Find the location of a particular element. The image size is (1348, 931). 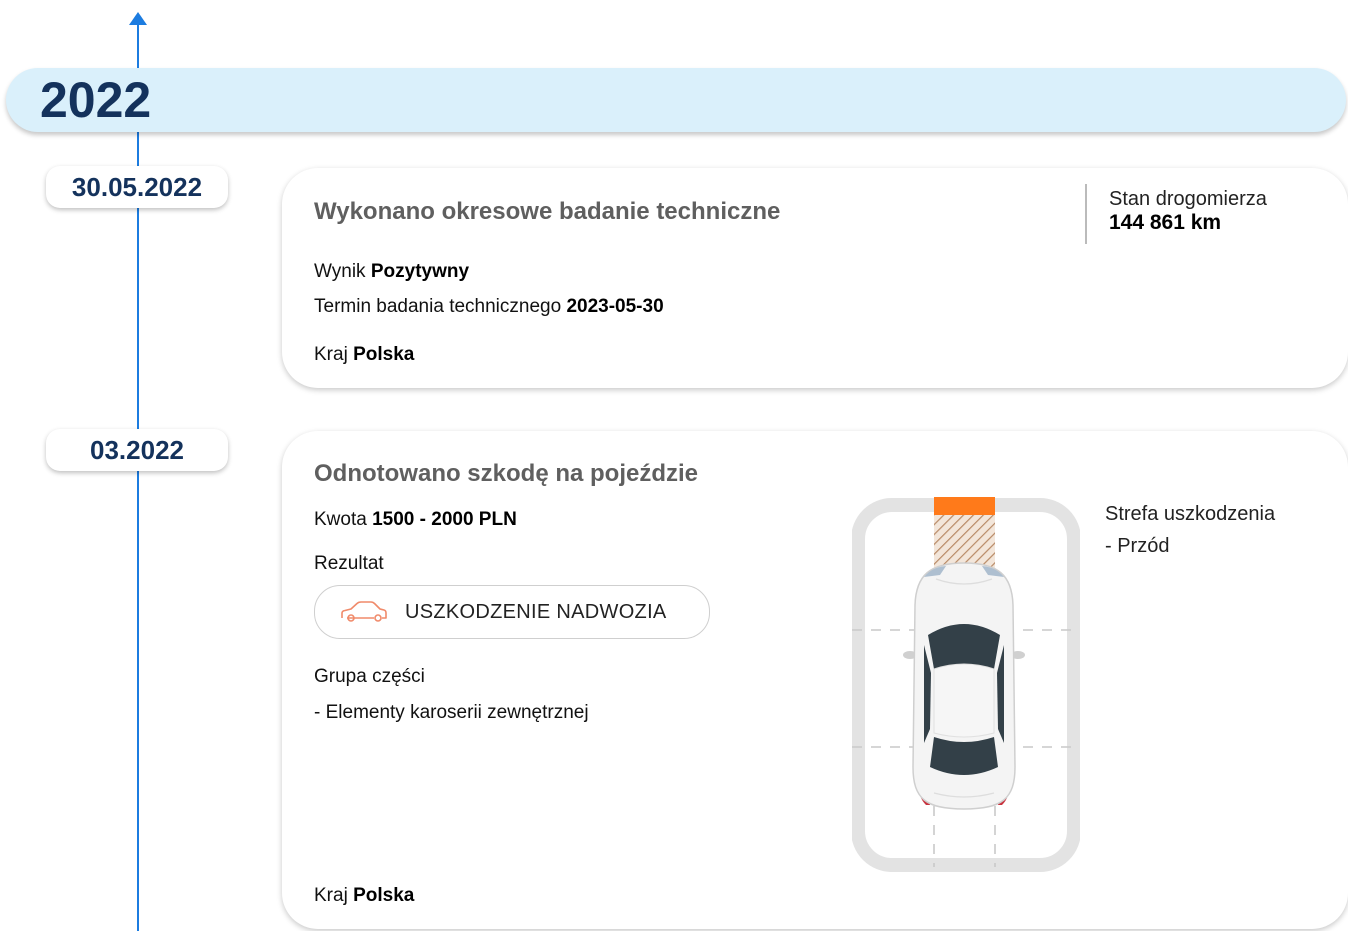

result-row: Wynik Pozytywny is located at coordinates (391, 272).